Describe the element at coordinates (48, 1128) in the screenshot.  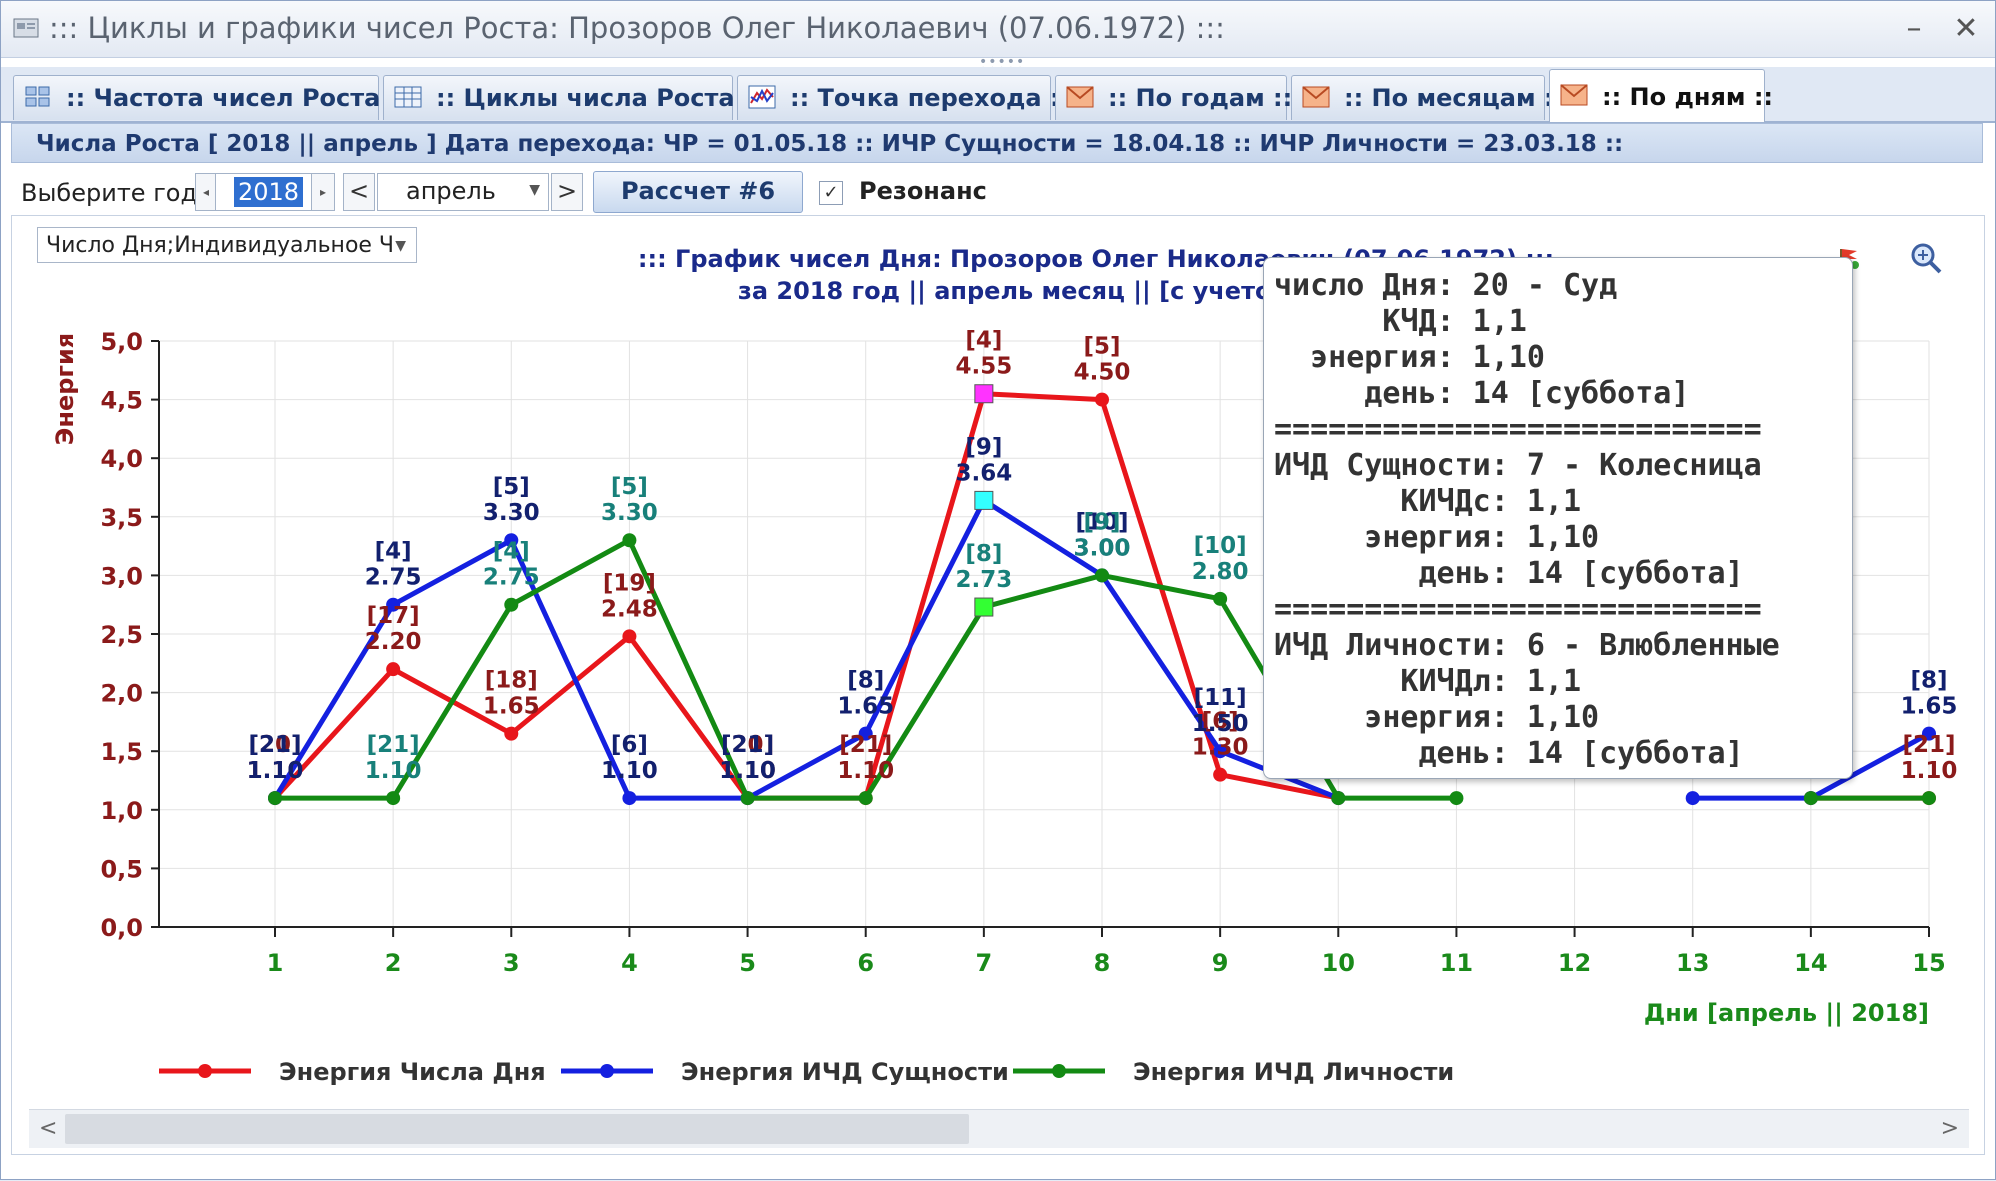
I see `scroll-left-button: <` at that location.